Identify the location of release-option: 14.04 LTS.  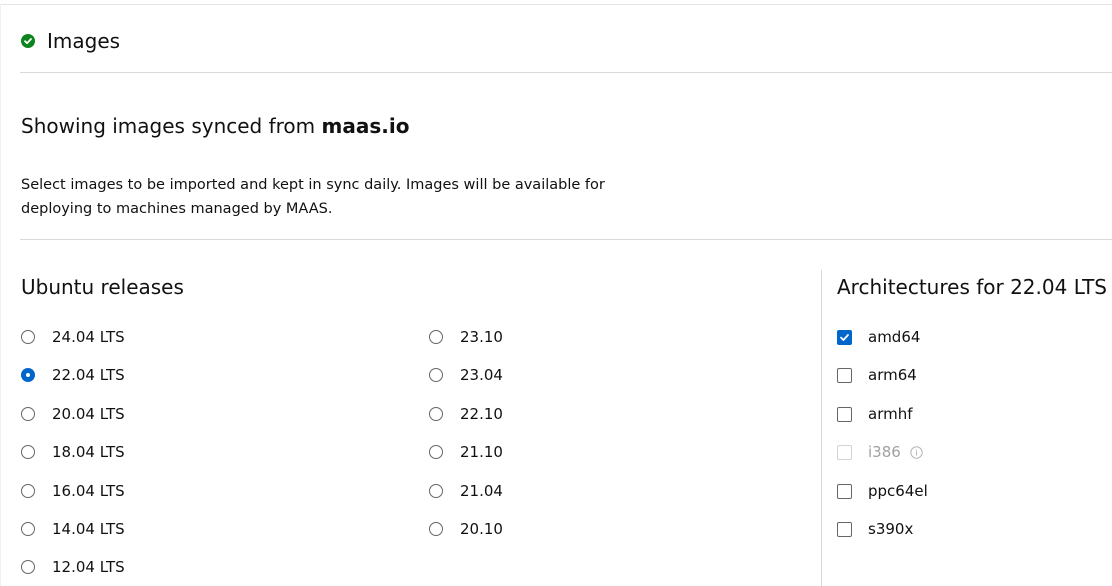
(73, 529).